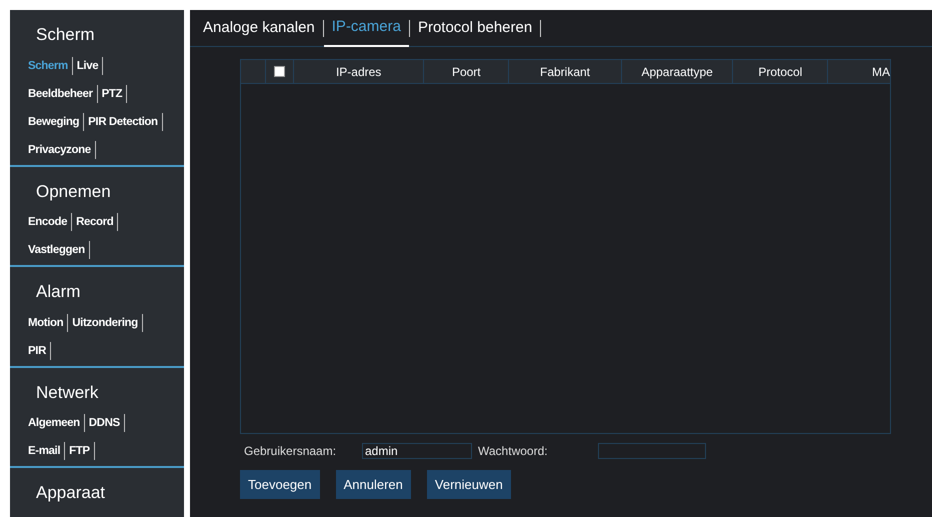 This screenshot has width=932, height=517. Describe the element at coordinates (39, 351) in the screenshot. I see `menu-link: PIR` at that location.